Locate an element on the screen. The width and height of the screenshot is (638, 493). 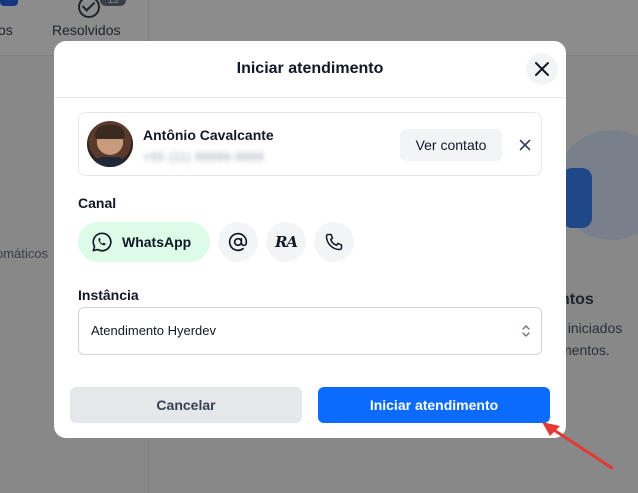
remove-contact-button is located at coordinates (525, 145).